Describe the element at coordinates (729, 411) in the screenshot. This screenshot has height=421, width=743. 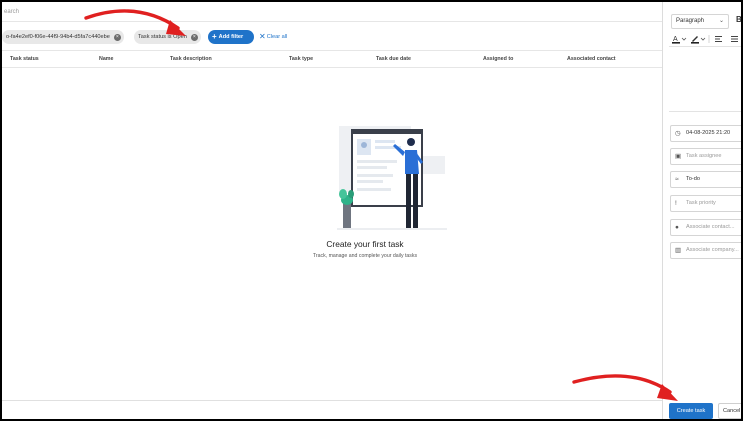
I see `cancel-button: Cancel` at that location.